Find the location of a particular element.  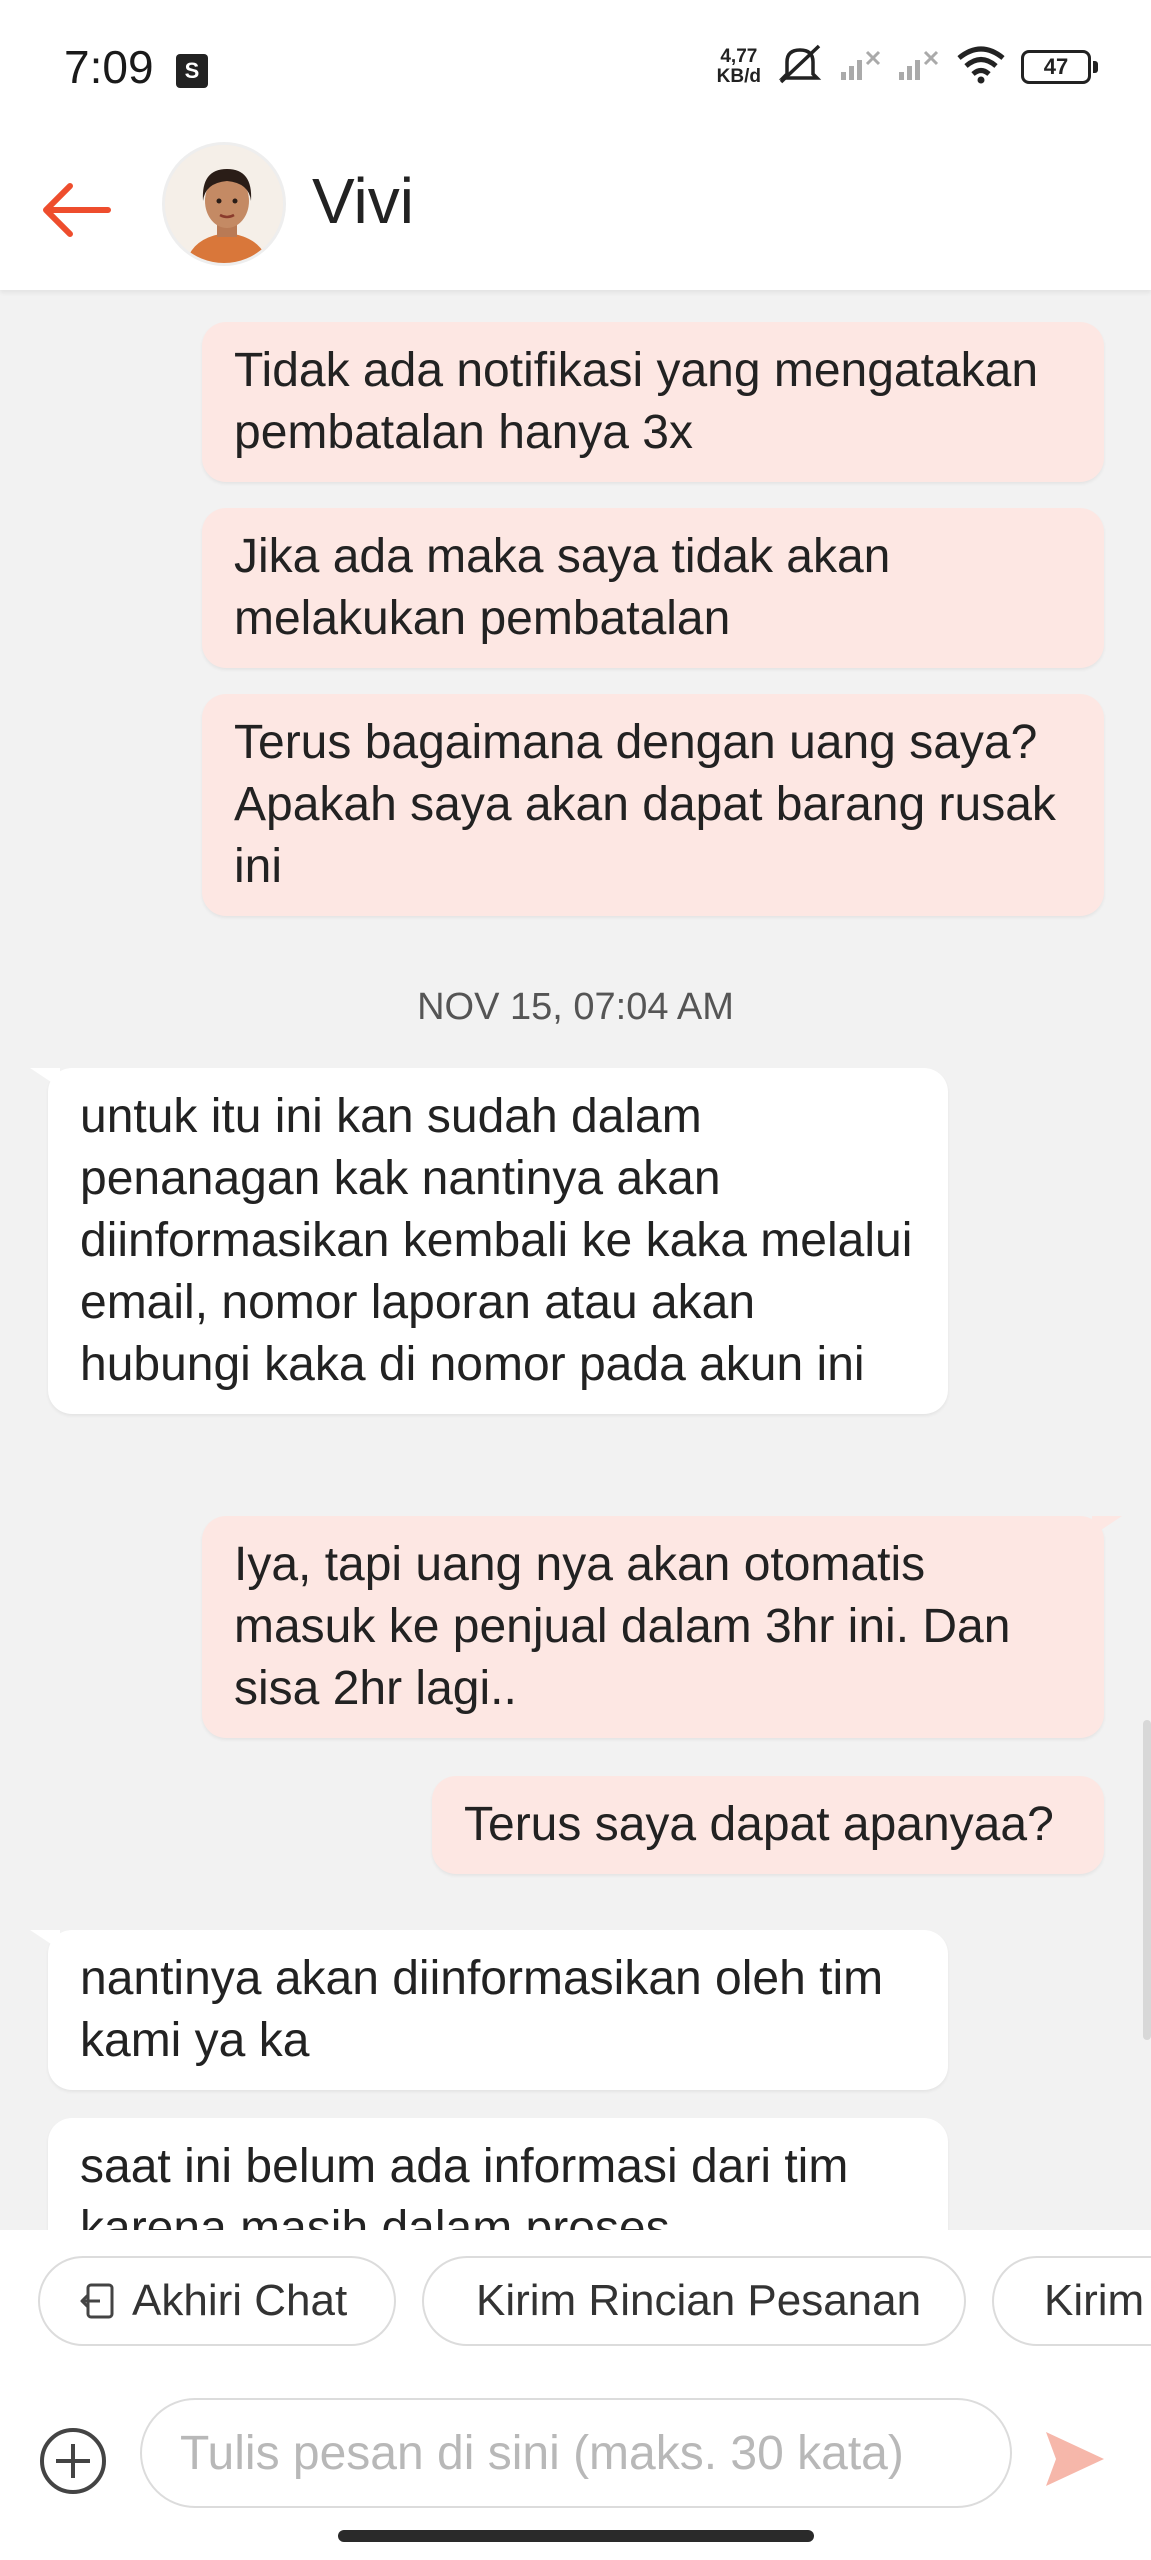

composer-bar is located at coordinates (575, 2465).